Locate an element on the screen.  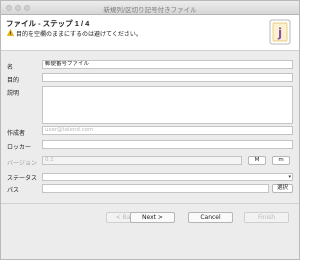
file-delimited-icon: j is located at coordinates (280, 32).